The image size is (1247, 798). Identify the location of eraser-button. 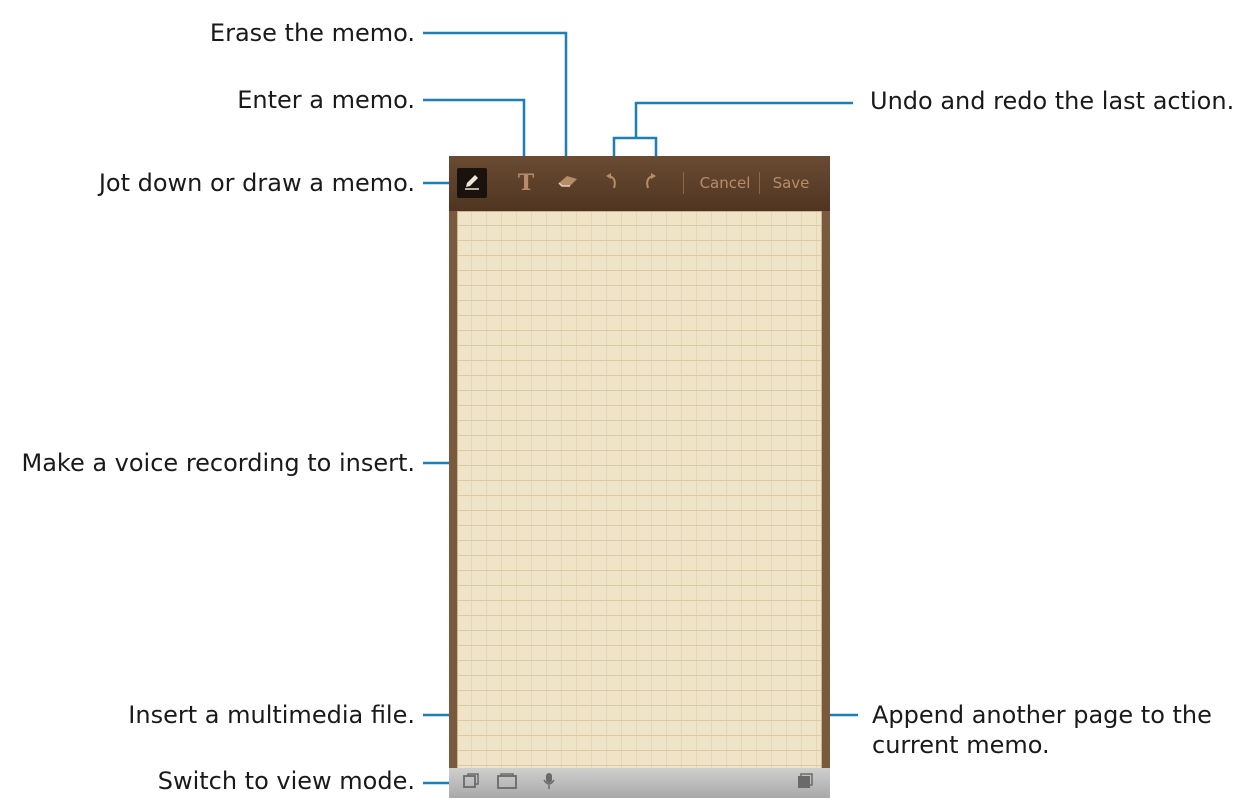
(568, 183).